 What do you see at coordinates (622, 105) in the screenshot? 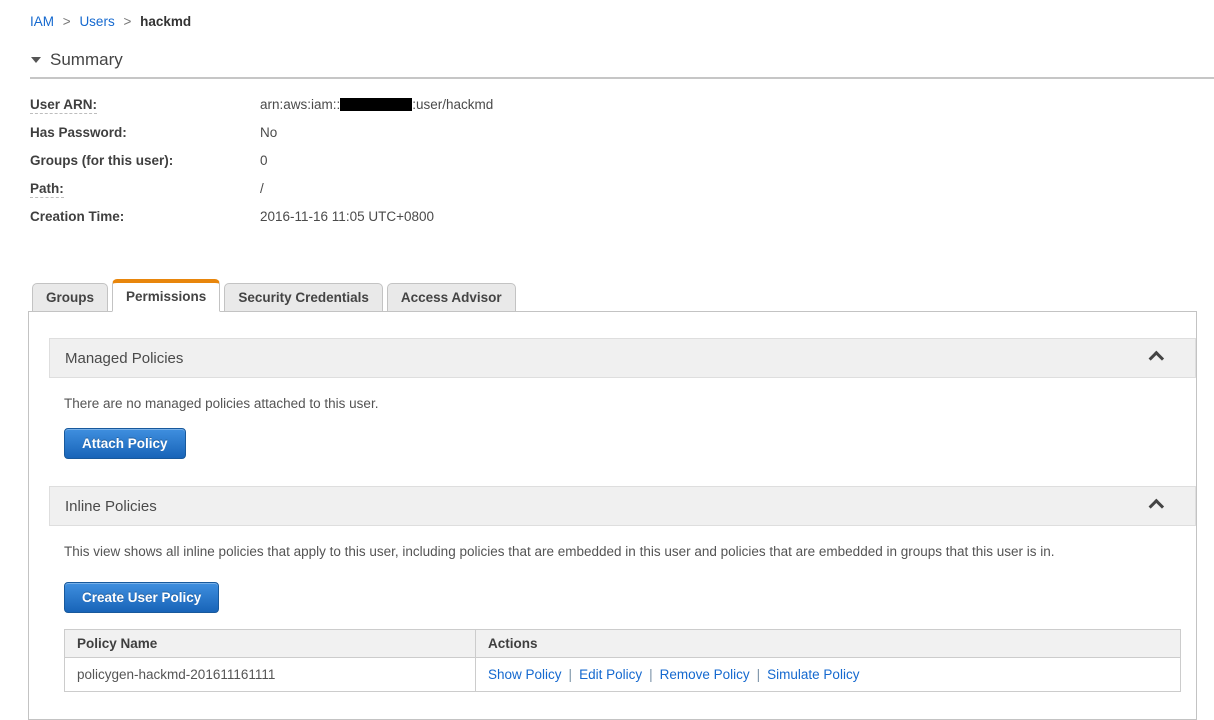
I see `field-row-user-arn: User ARN: arn:aws:iam:::user/hackmd` at bounding box center [622, 105].